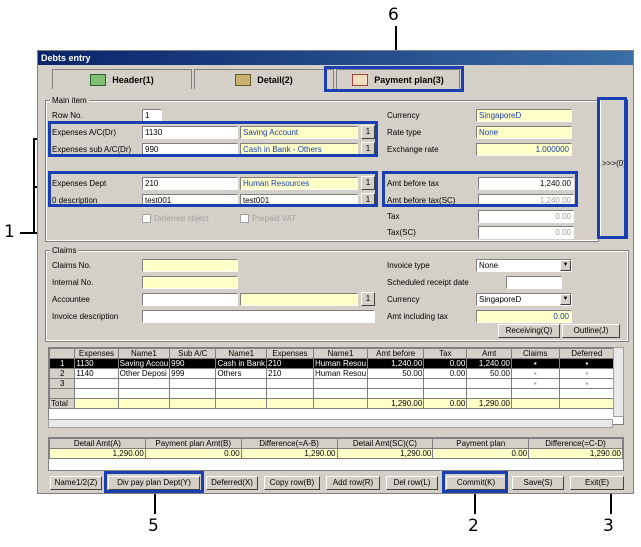 This screenshot has width=641, height=547. I want to click on grid-cell: 990, so click(193, 363).